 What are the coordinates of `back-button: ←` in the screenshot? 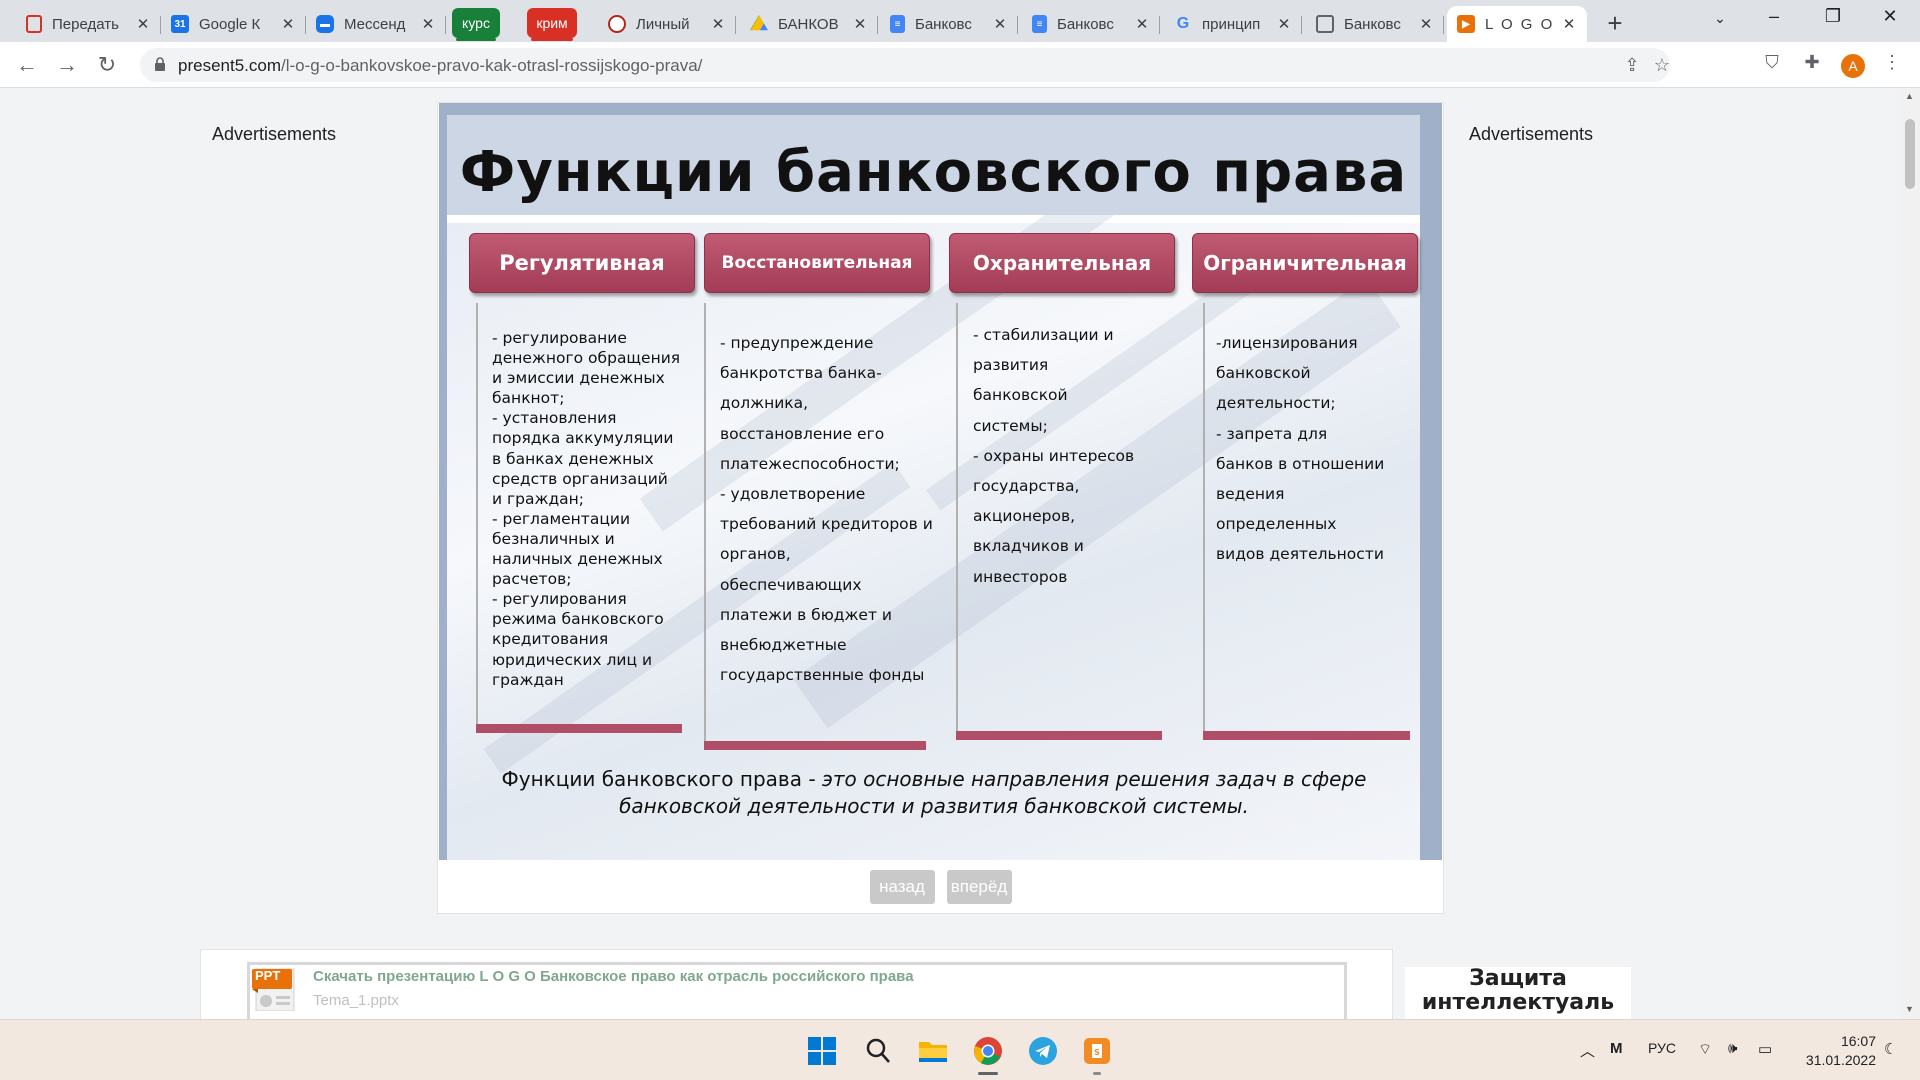 It's located at (27, 65).